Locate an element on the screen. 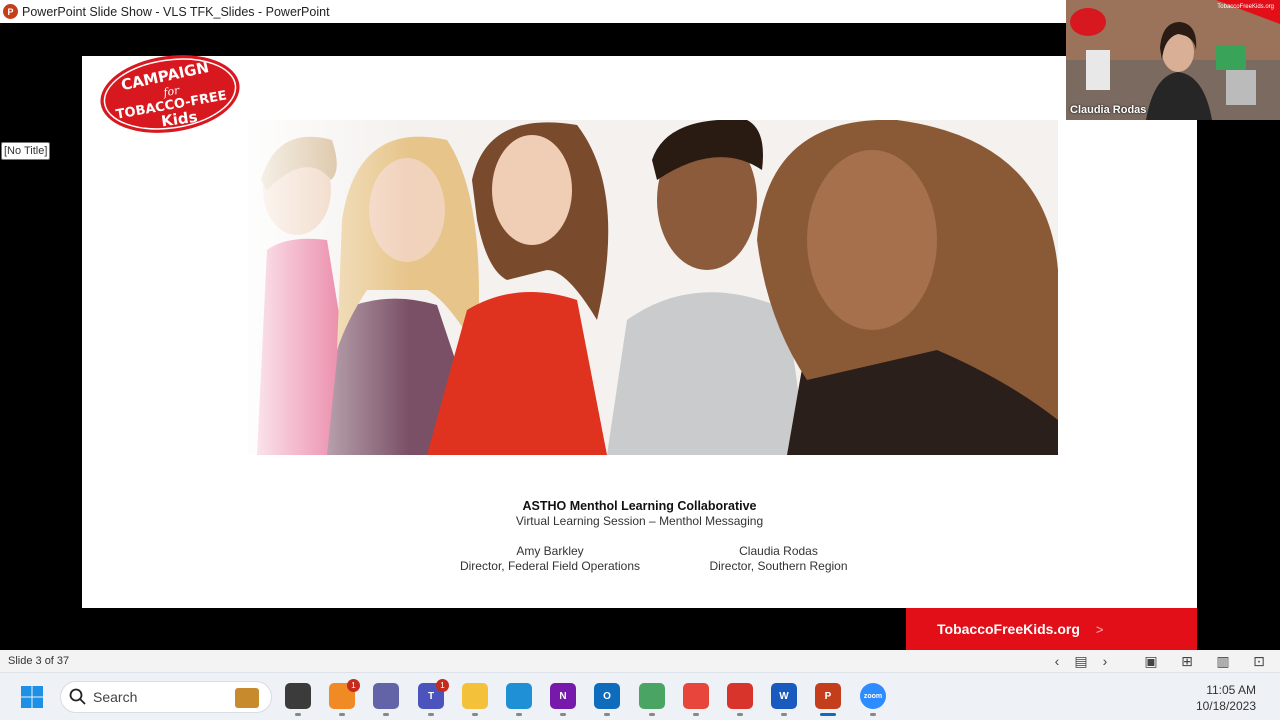  presenter-2: Claudia Rodas Director, Southern Region is located at coordinates (778, 559).